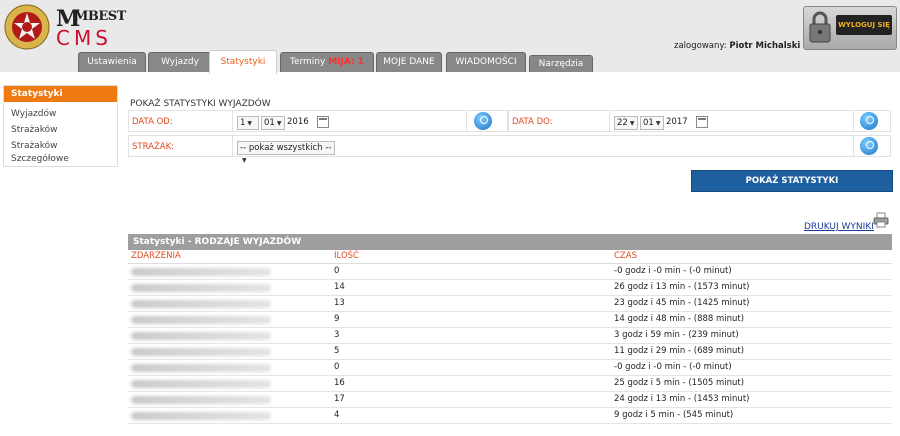 The image size is (900, 436). I want to click on table-row: 33 godz i 59 min - (239 minut), so click(510, 336).